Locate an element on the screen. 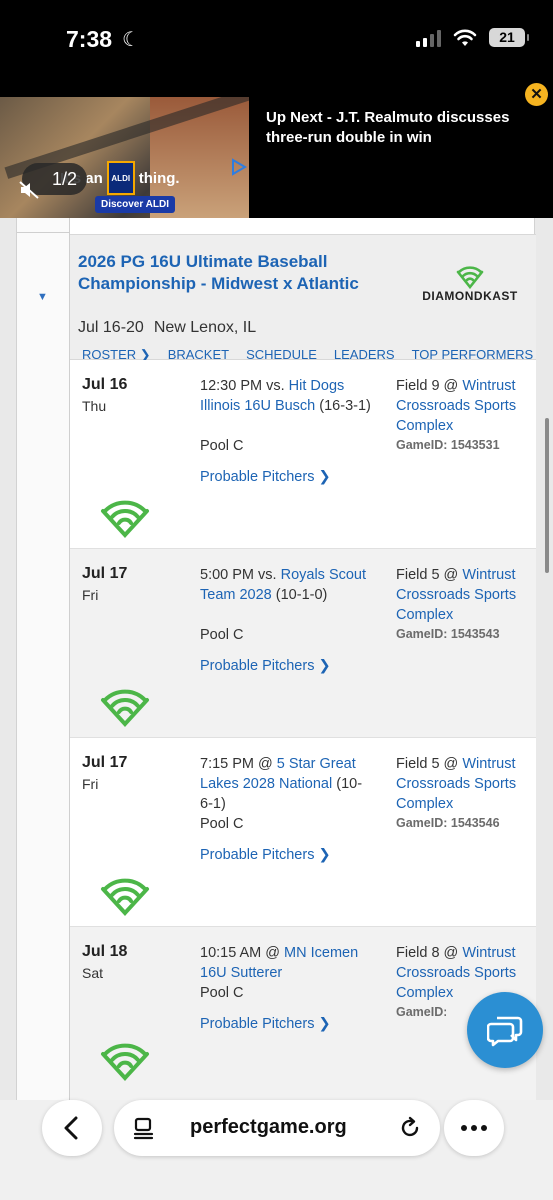 The height and width of the screenshot is (1200, 553). page-scrollbar is located at coordinates (547, 495).